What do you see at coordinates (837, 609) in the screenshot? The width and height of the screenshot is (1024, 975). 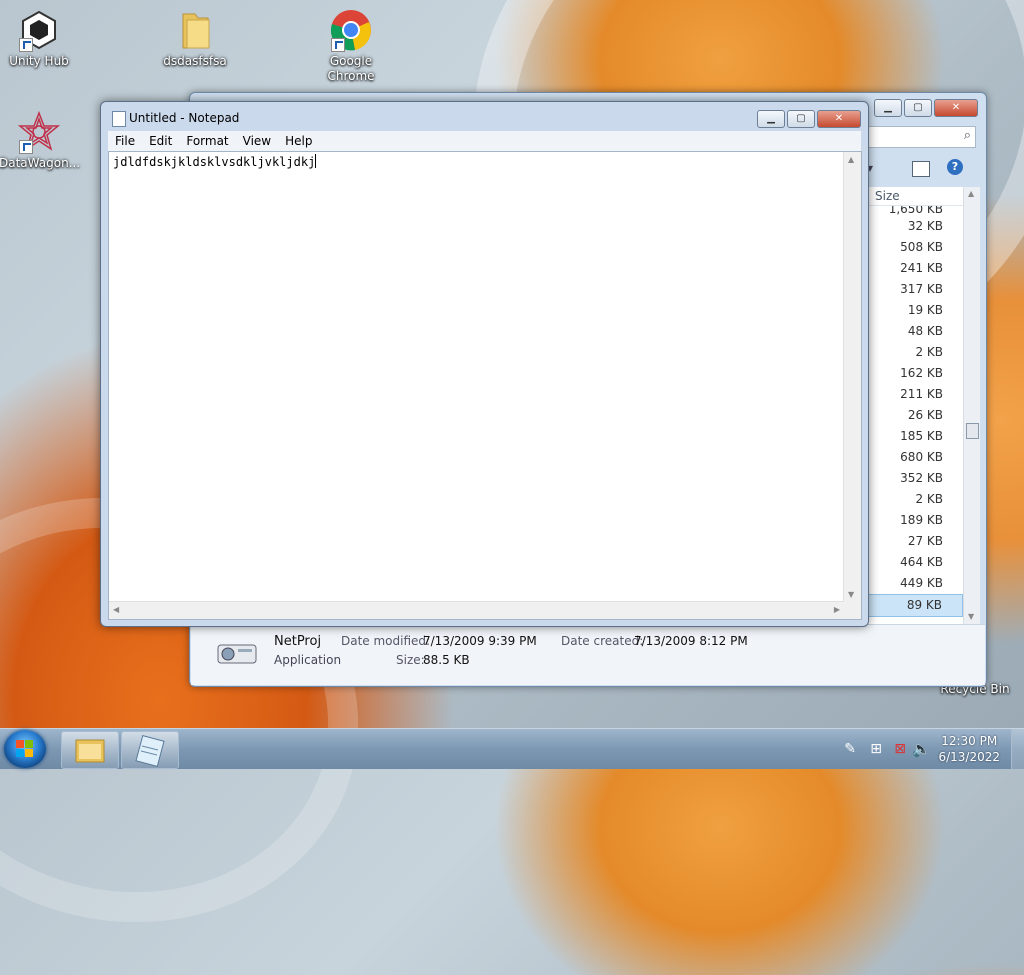 I see `scroll-right-arrow-icon: ▶` at bounding box center [837, 609].